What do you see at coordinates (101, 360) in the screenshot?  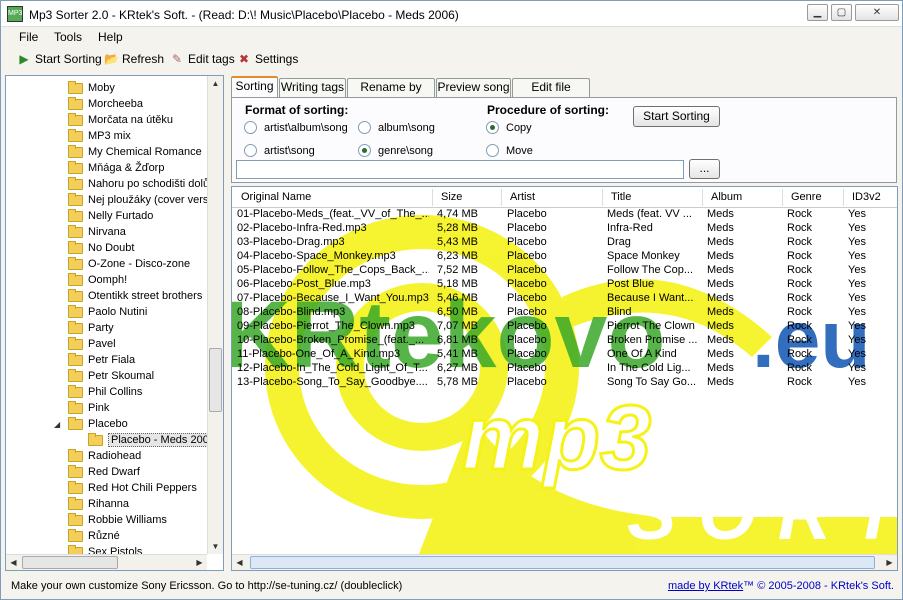 I see `tree-item: Petr Fiala` at bounding box center [101, 360].